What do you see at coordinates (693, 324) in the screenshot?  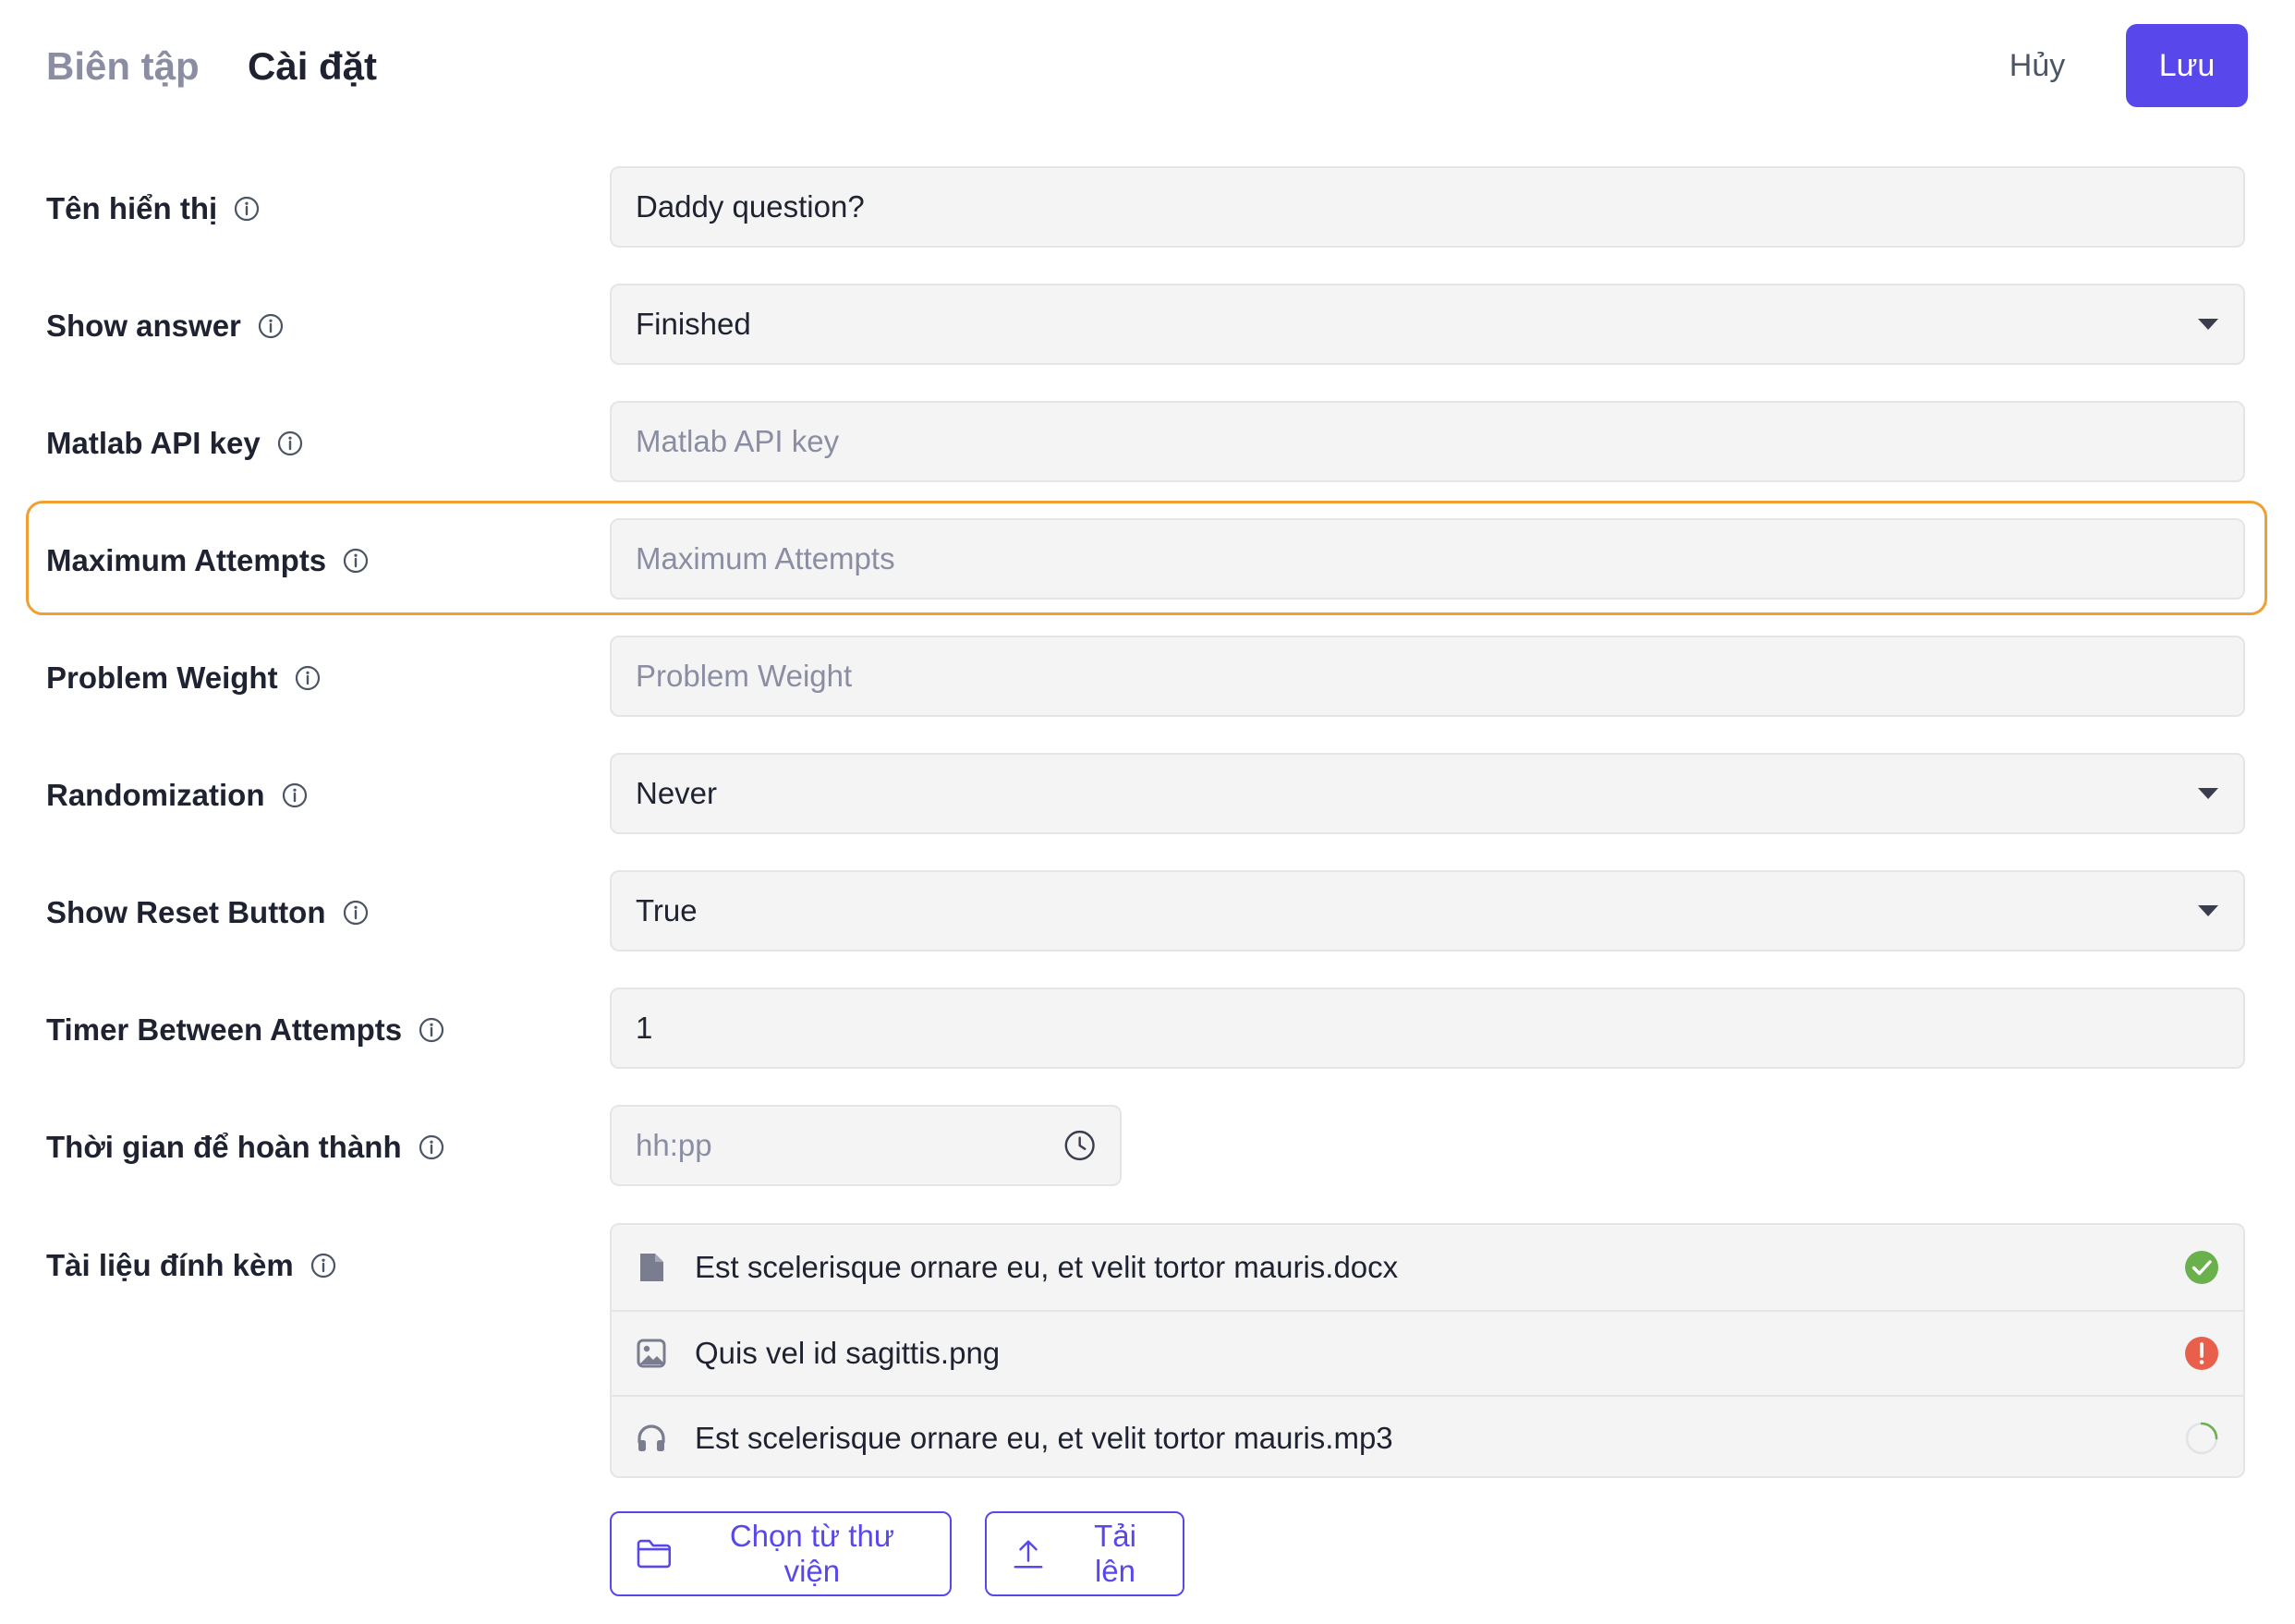 I see `show-answer-value: Finished` at bounding box center [693, 324].